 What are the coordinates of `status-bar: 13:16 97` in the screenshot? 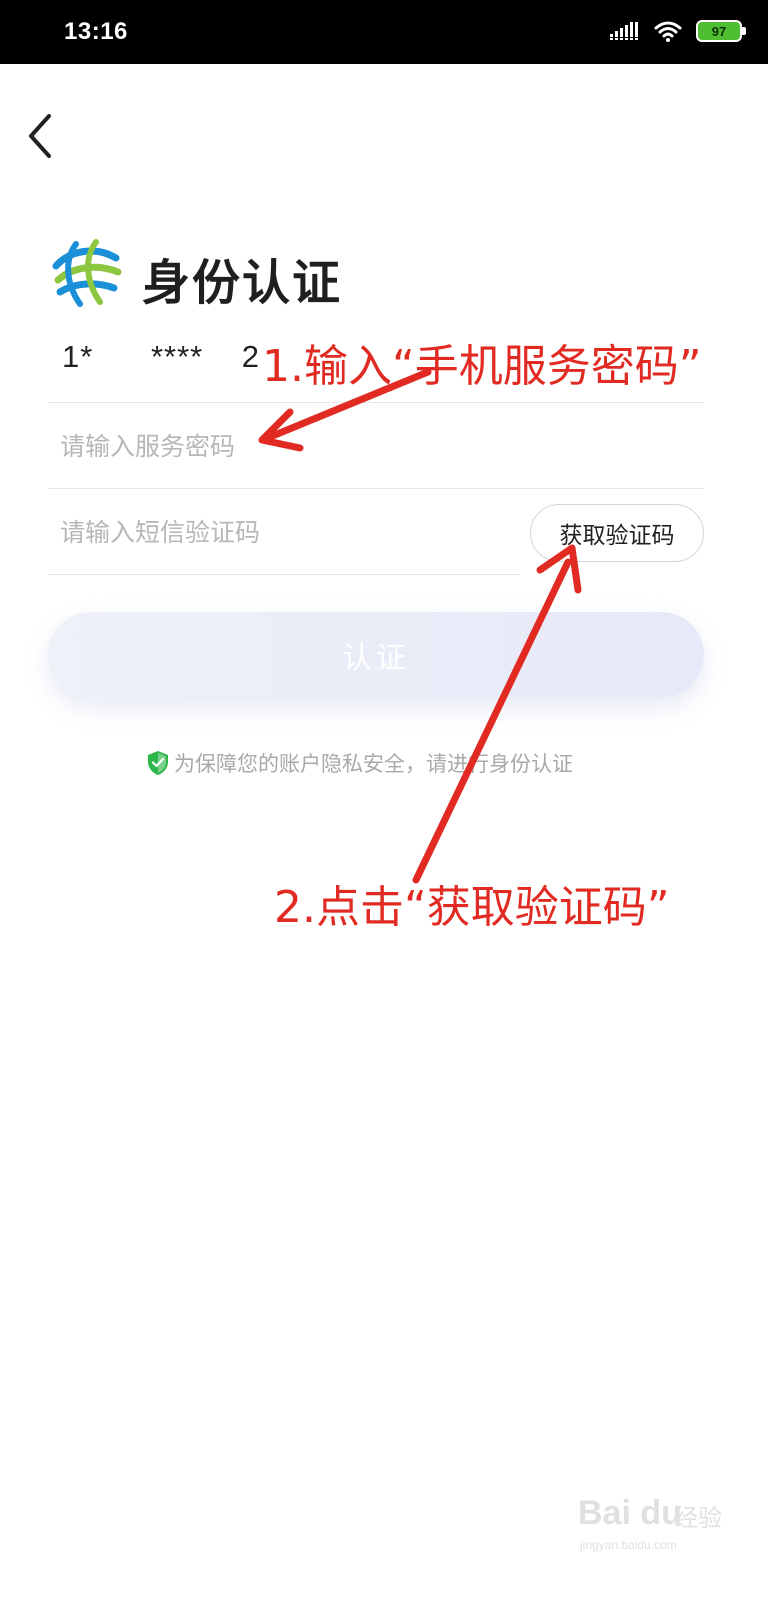 It's located at (384, 32).